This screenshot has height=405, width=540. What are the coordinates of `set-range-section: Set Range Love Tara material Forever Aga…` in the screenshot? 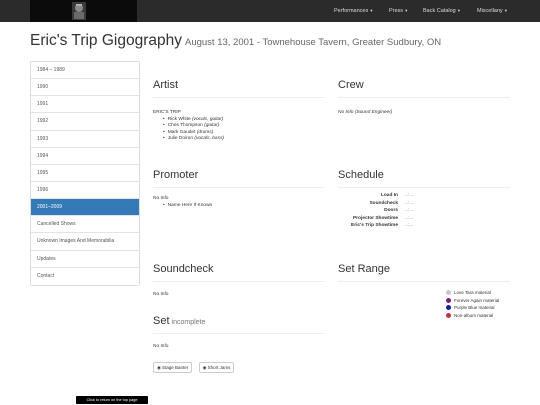 It's located at (424, 290).